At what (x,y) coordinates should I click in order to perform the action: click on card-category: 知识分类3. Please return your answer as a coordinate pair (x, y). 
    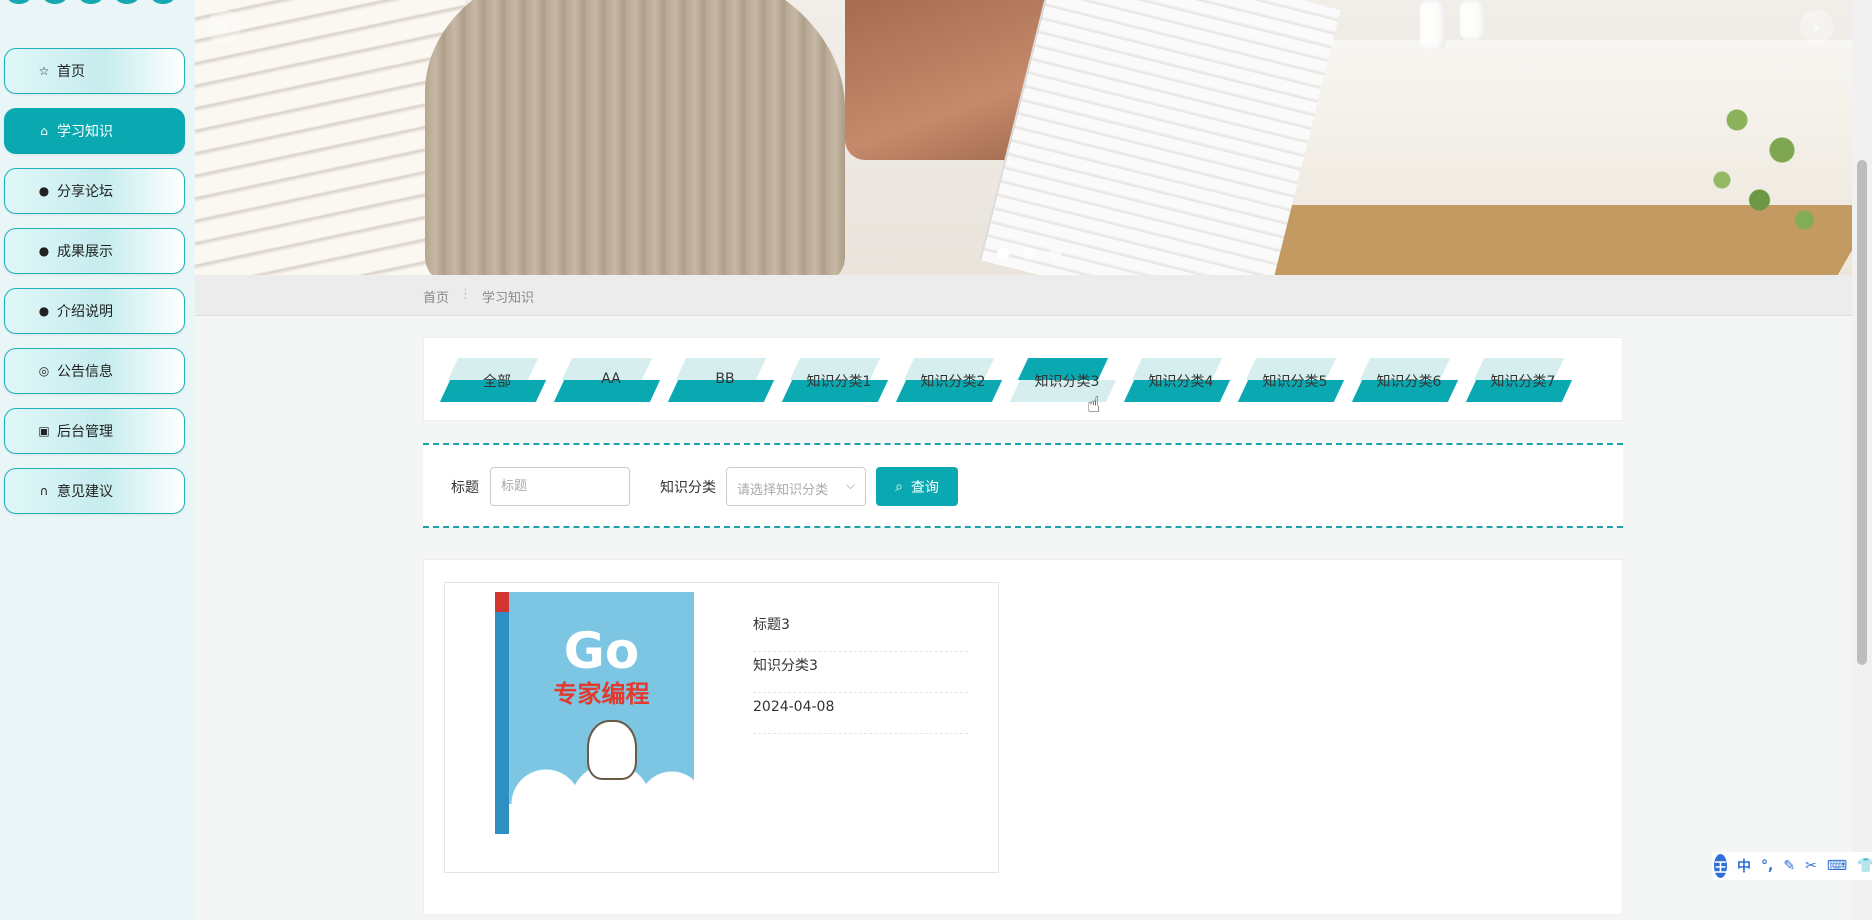
    Looking at the image, I should click on (860, 672).